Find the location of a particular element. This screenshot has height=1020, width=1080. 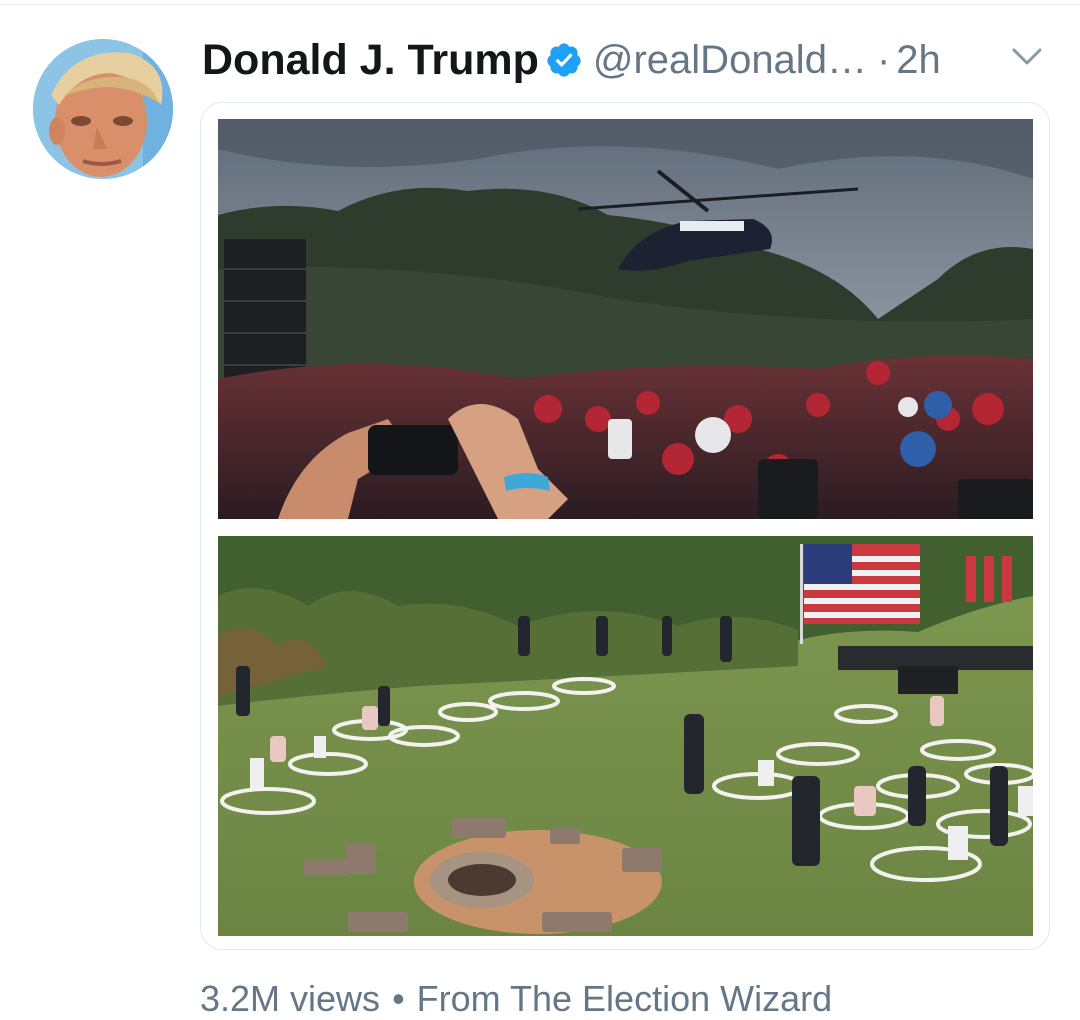

display-name: Donald J. Trump is located at coordinates (370, 60).